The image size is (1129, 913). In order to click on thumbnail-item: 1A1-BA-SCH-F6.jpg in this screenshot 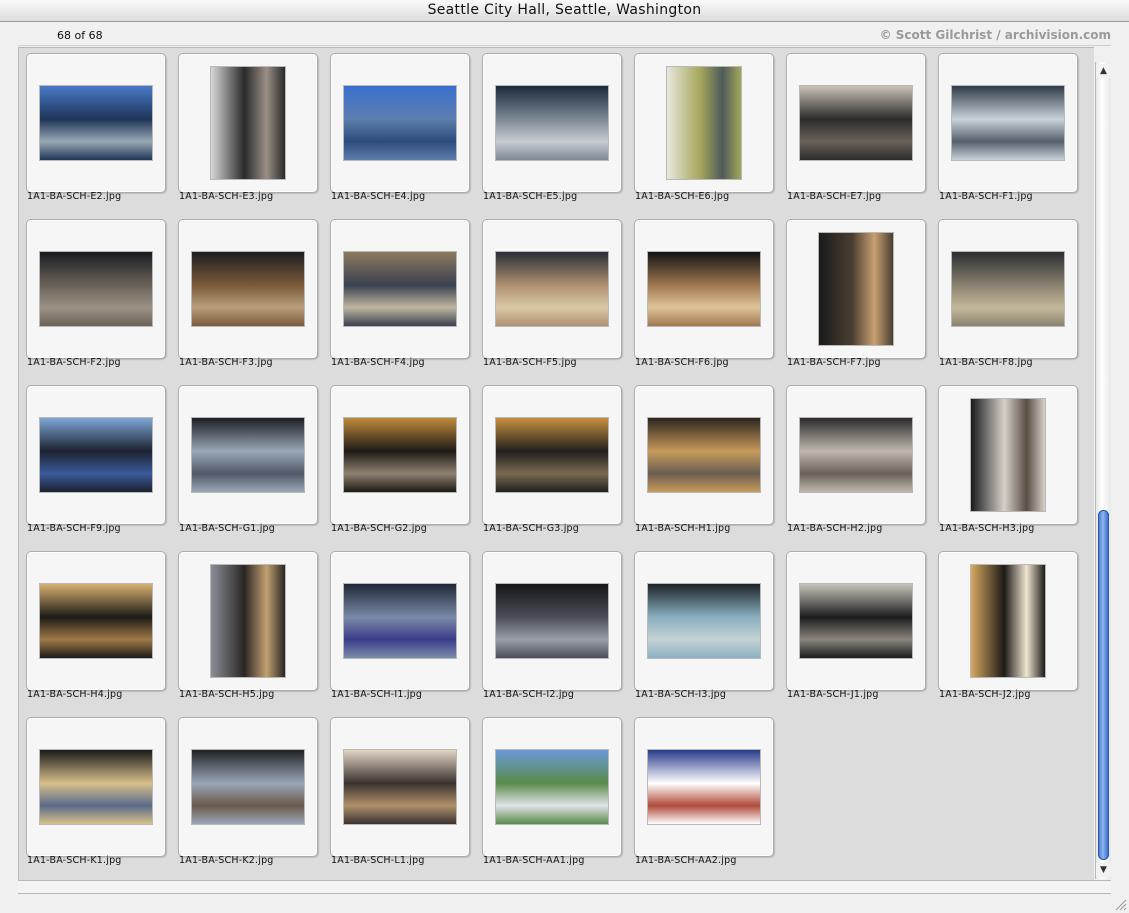, I will do `click(704, 297)`.